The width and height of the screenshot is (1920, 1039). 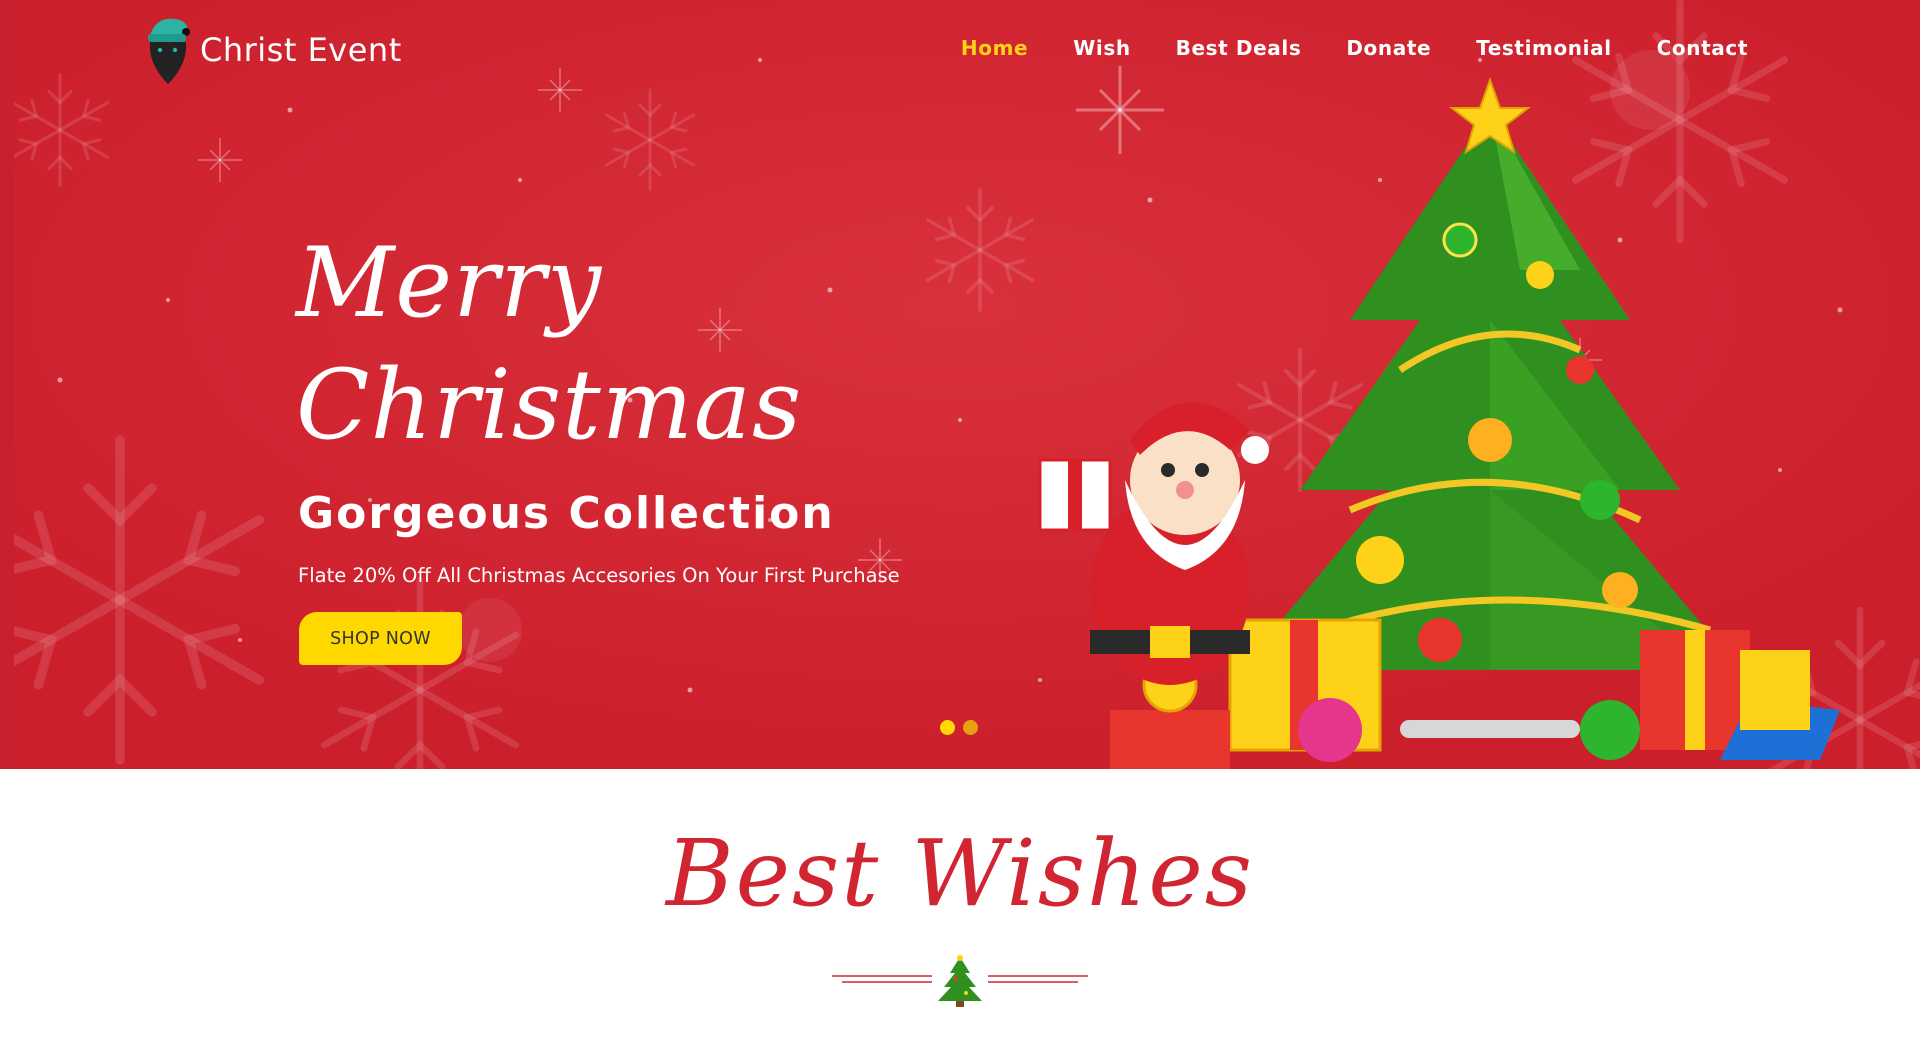 I want to click on shop-now-button: SHOP NOW, so click(x=380, y=638).